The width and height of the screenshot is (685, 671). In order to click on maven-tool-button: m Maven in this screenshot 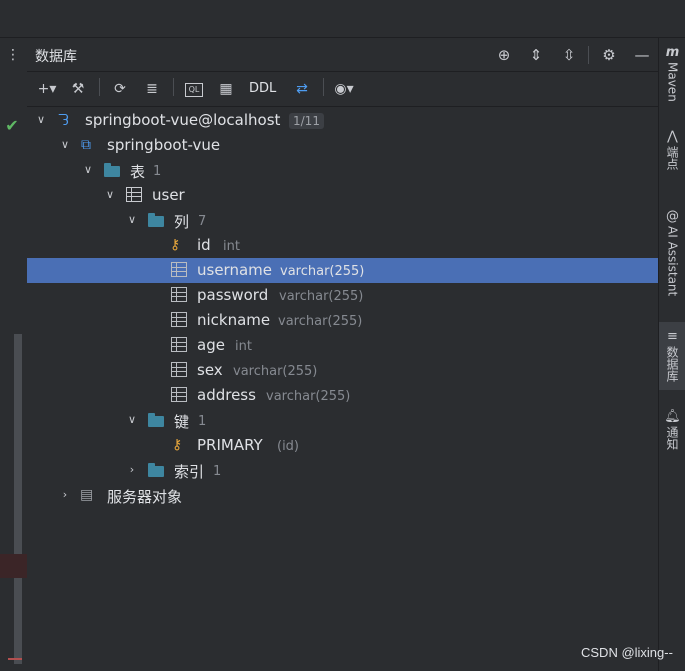, I will do `click(672, 73)`.